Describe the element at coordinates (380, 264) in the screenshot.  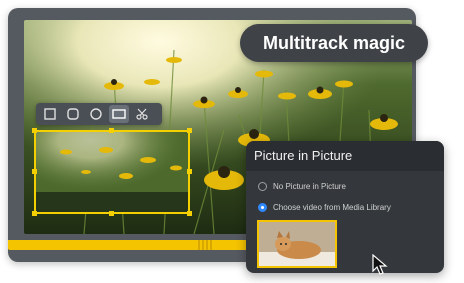
I see `mouse-cursor-icon` at that location.